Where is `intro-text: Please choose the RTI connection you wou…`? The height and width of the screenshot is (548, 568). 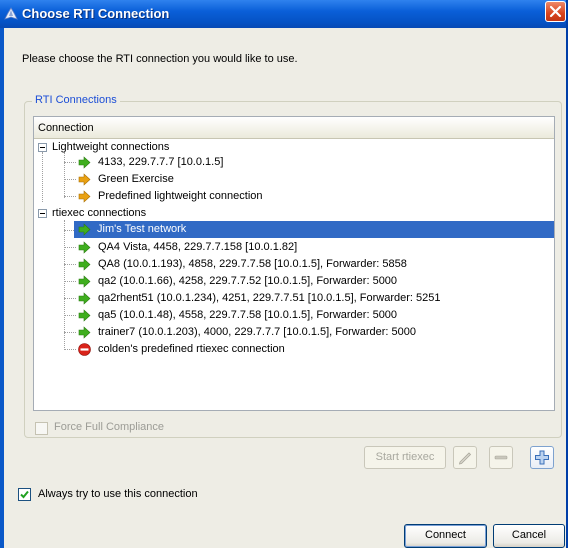
intro-text: Please choose the RTI connection you wou… is located at coordinates (160, 59).